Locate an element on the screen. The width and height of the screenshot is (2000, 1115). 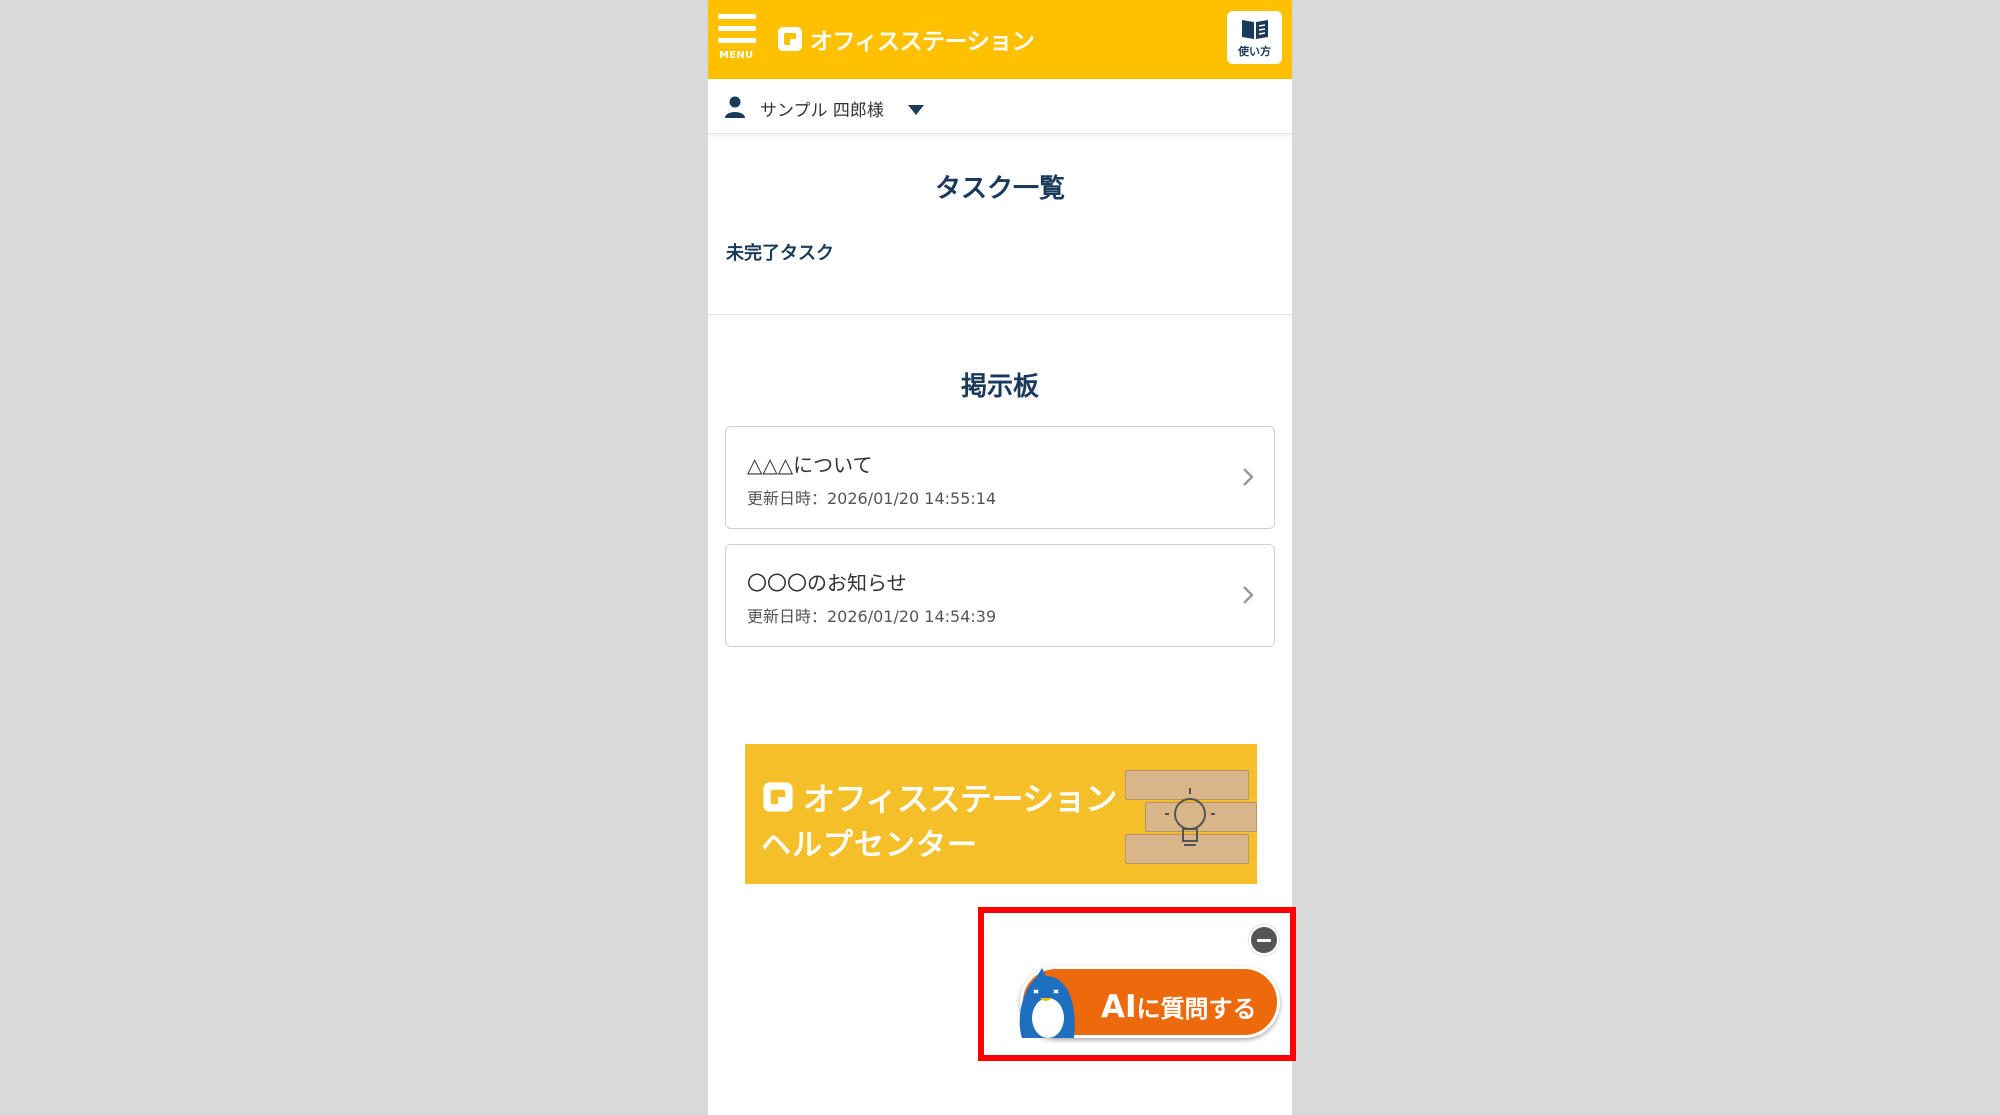
lightbulb-icon is located at coordinates (1190, 817).